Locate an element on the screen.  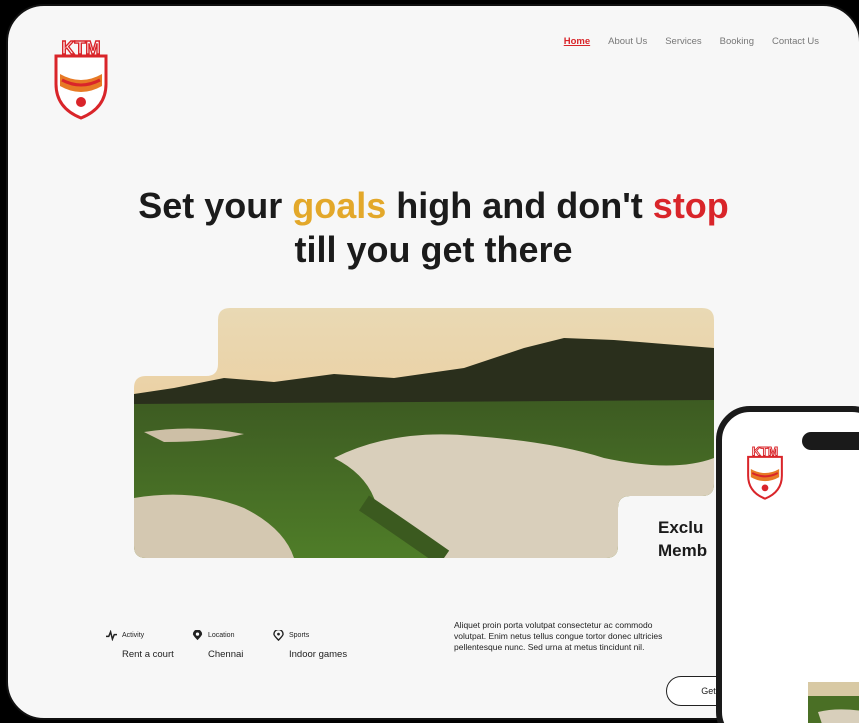
hero-title-part3: till you get there is located at coordinates (433, 249).